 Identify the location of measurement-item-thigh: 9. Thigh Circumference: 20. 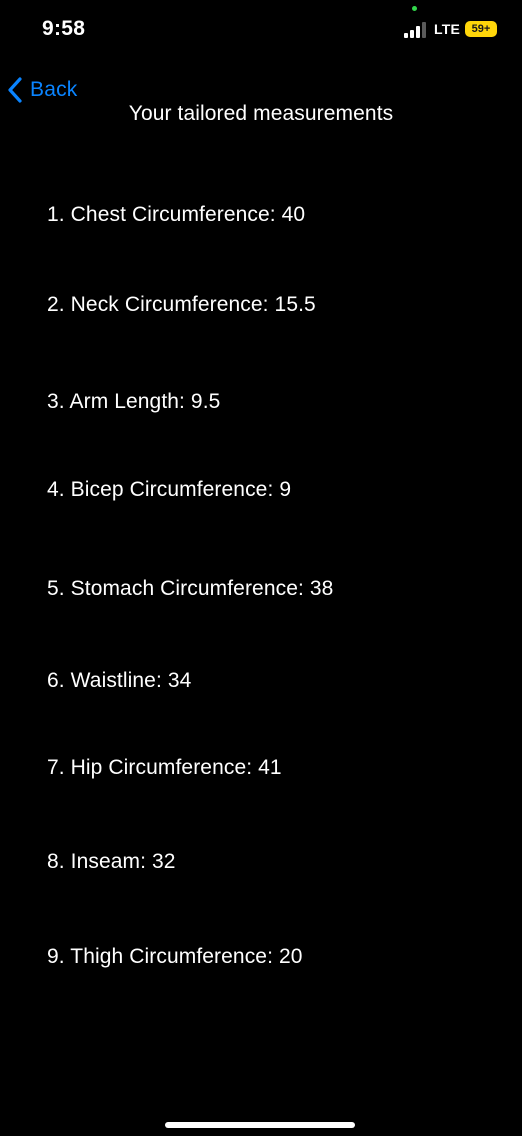
(175, 956).